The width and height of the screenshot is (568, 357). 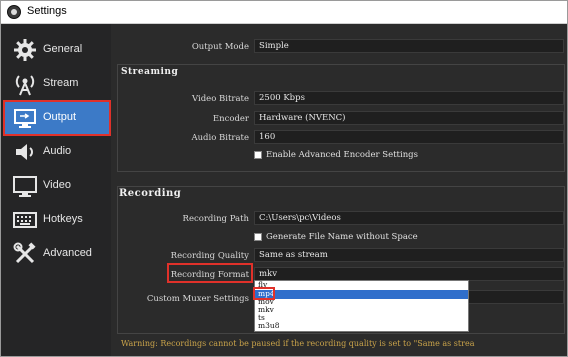 What do you see at coordinates (342, 237) in the screenshot?
I see `no-space-label: Generate File Name without Space` at bounding box center [342, 237].